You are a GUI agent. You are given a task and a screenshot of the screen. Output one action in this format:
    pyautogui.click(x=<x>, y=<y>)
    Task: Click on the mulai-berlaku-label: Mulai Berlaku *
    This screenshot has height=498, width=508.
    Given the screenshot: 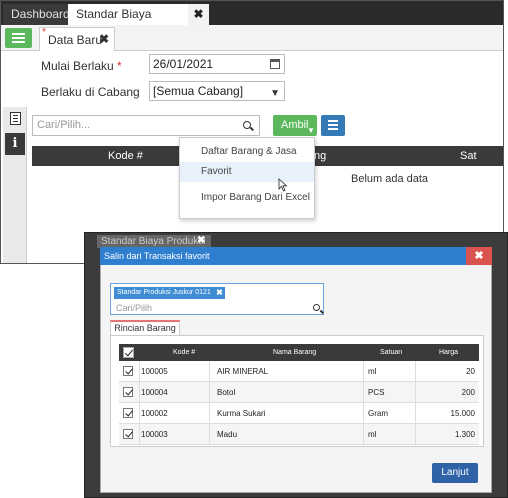 What is the action you would take?
    pyautogui.click(x=81, y=66)
    